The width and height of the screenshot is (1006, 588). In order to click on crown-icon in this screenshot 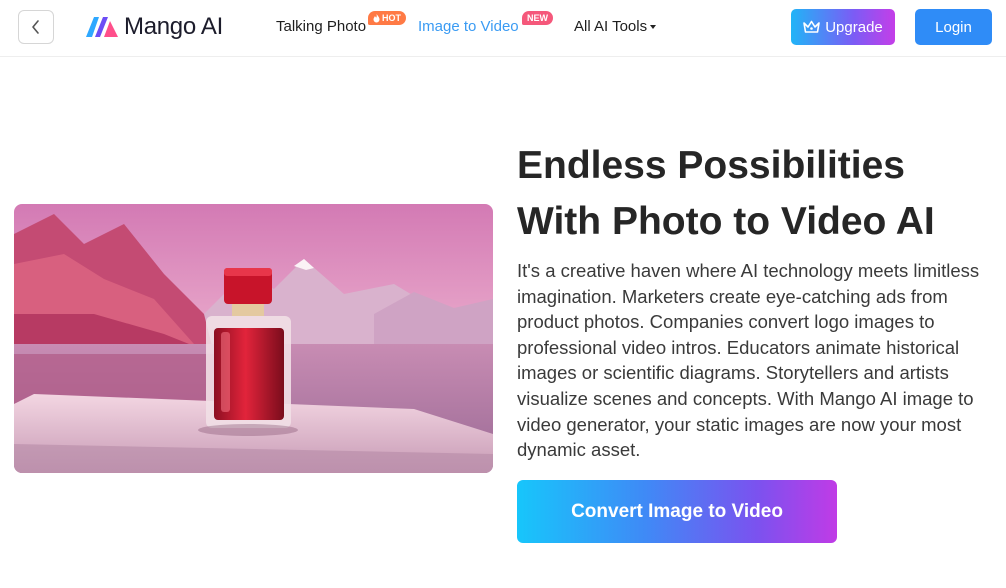, I will do `click(812, 26)`.